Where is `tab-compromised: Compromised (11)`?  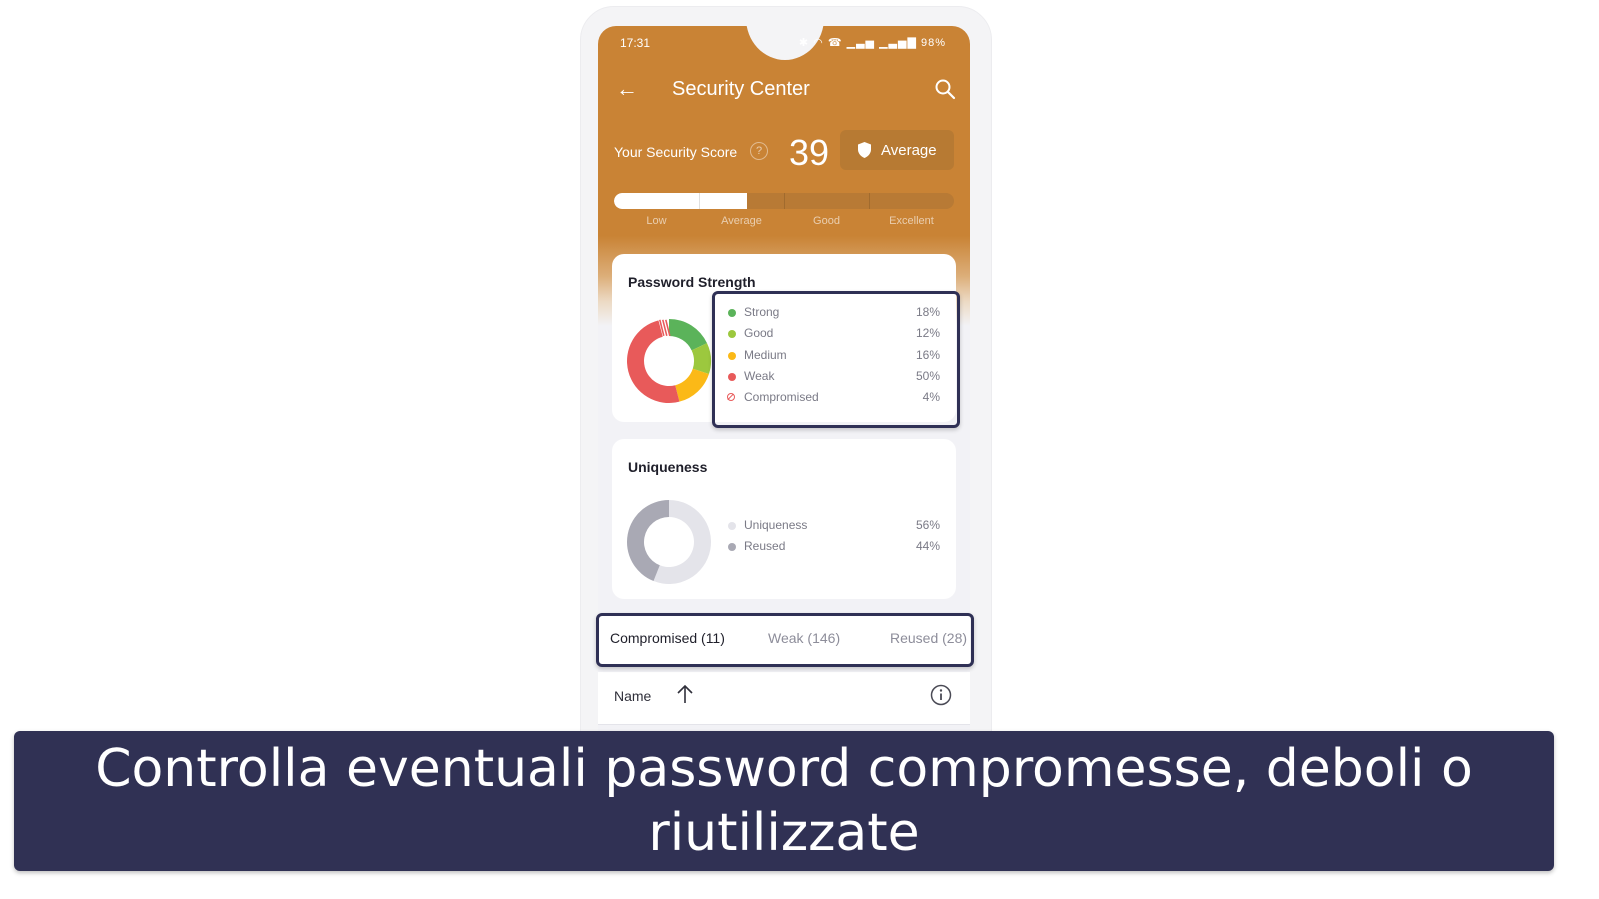 tab-compromised: Compromised (11) is located at coordinates (667, 638).